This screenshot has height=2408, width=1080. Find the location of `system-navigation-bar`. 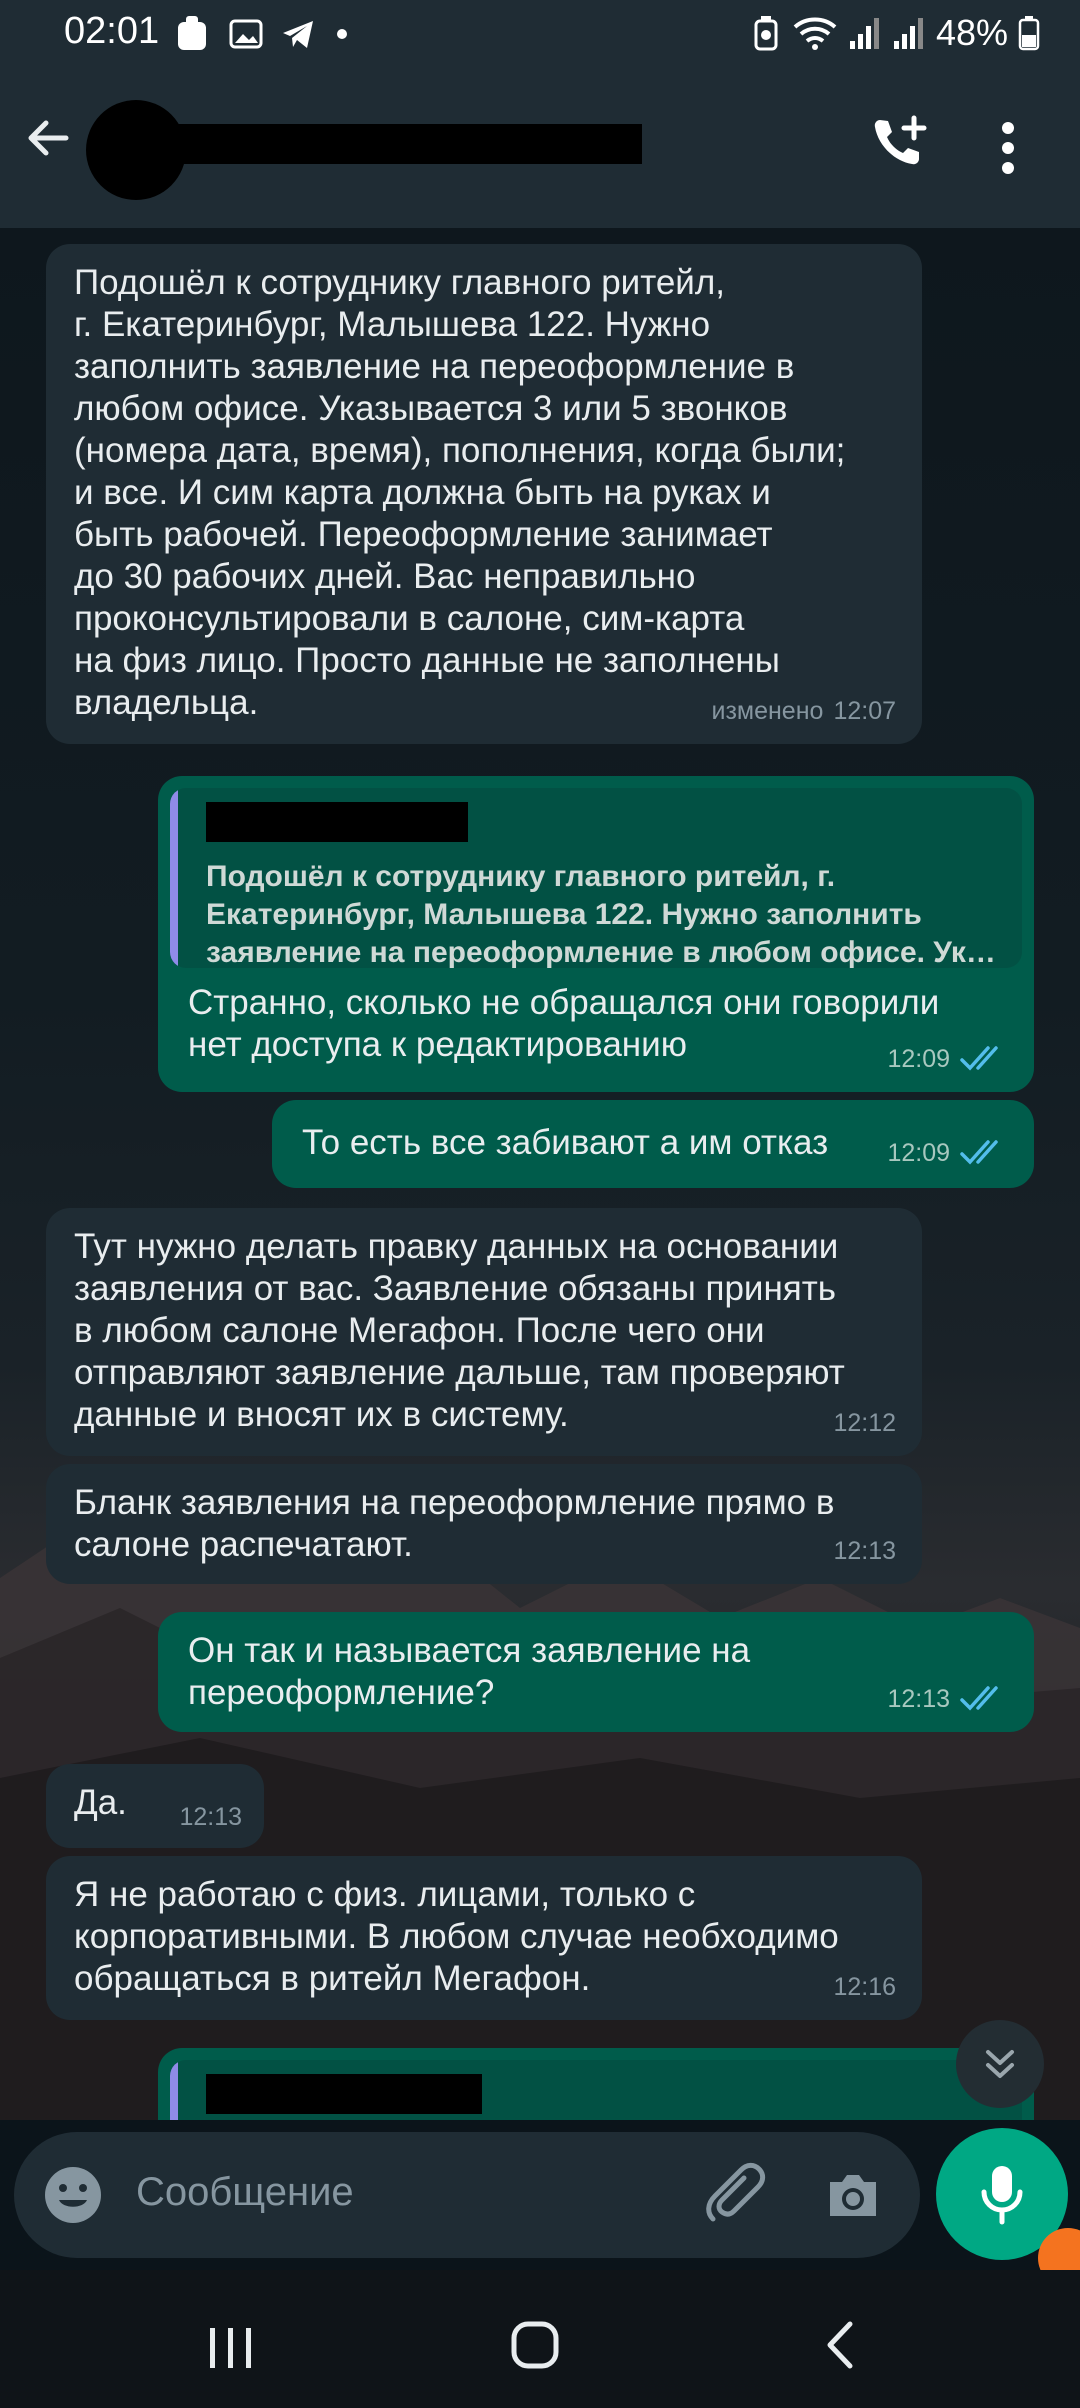

system-navigation-bar is located at coordinates (540, 2339).